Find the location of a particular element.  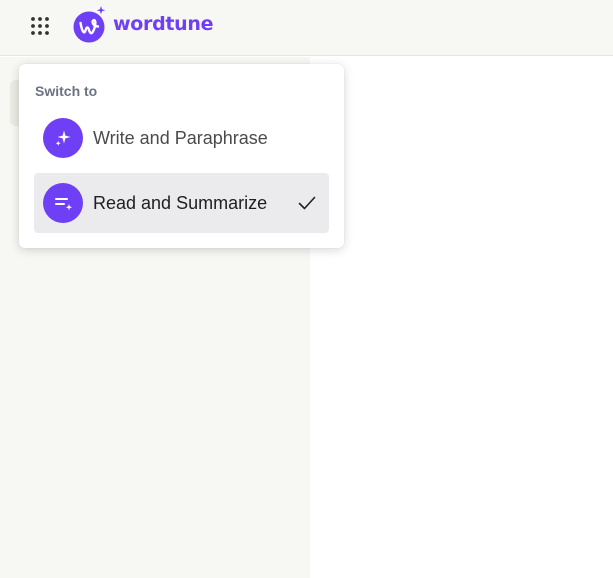

wordtune-w-sparkle-icon is located at coordinates (89, 24).